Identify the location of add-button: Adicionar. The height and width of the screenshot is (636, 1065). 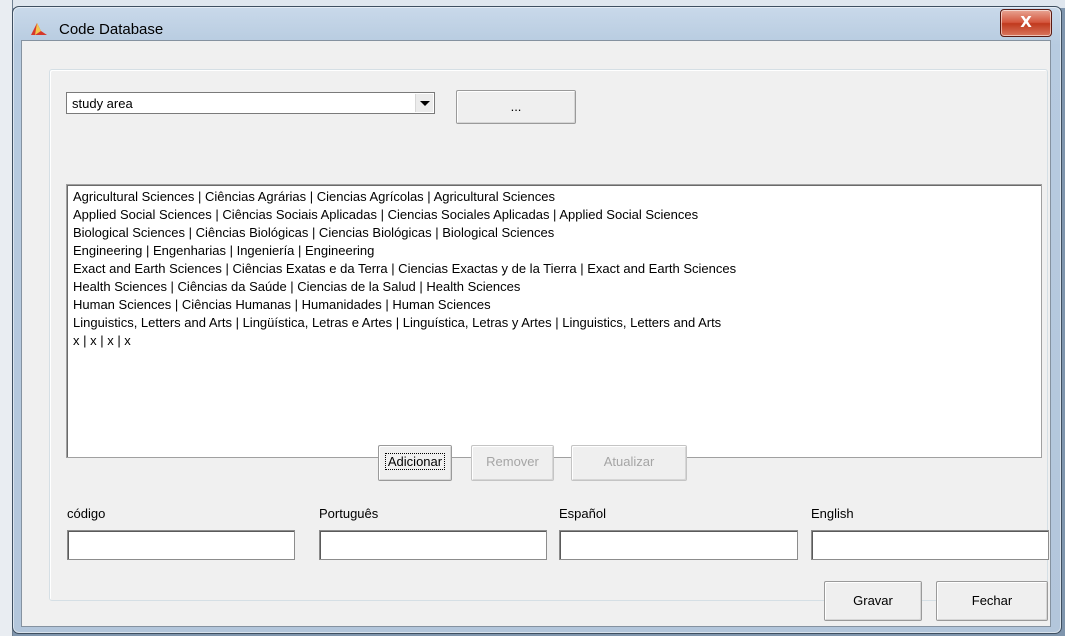
(415, 463).